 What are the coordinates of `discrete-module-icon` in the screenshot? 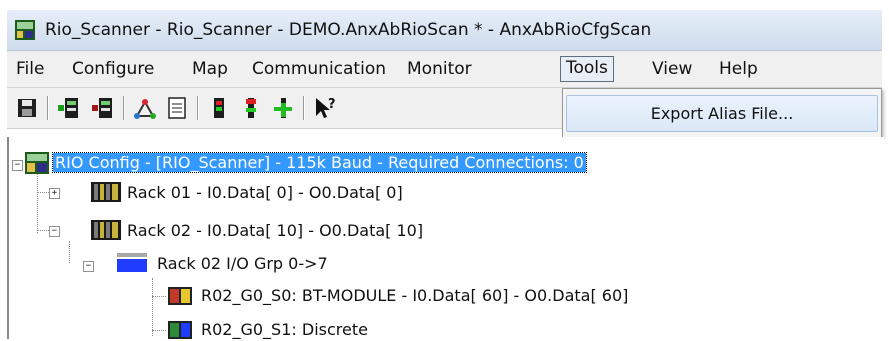 It's located at (180, 330).